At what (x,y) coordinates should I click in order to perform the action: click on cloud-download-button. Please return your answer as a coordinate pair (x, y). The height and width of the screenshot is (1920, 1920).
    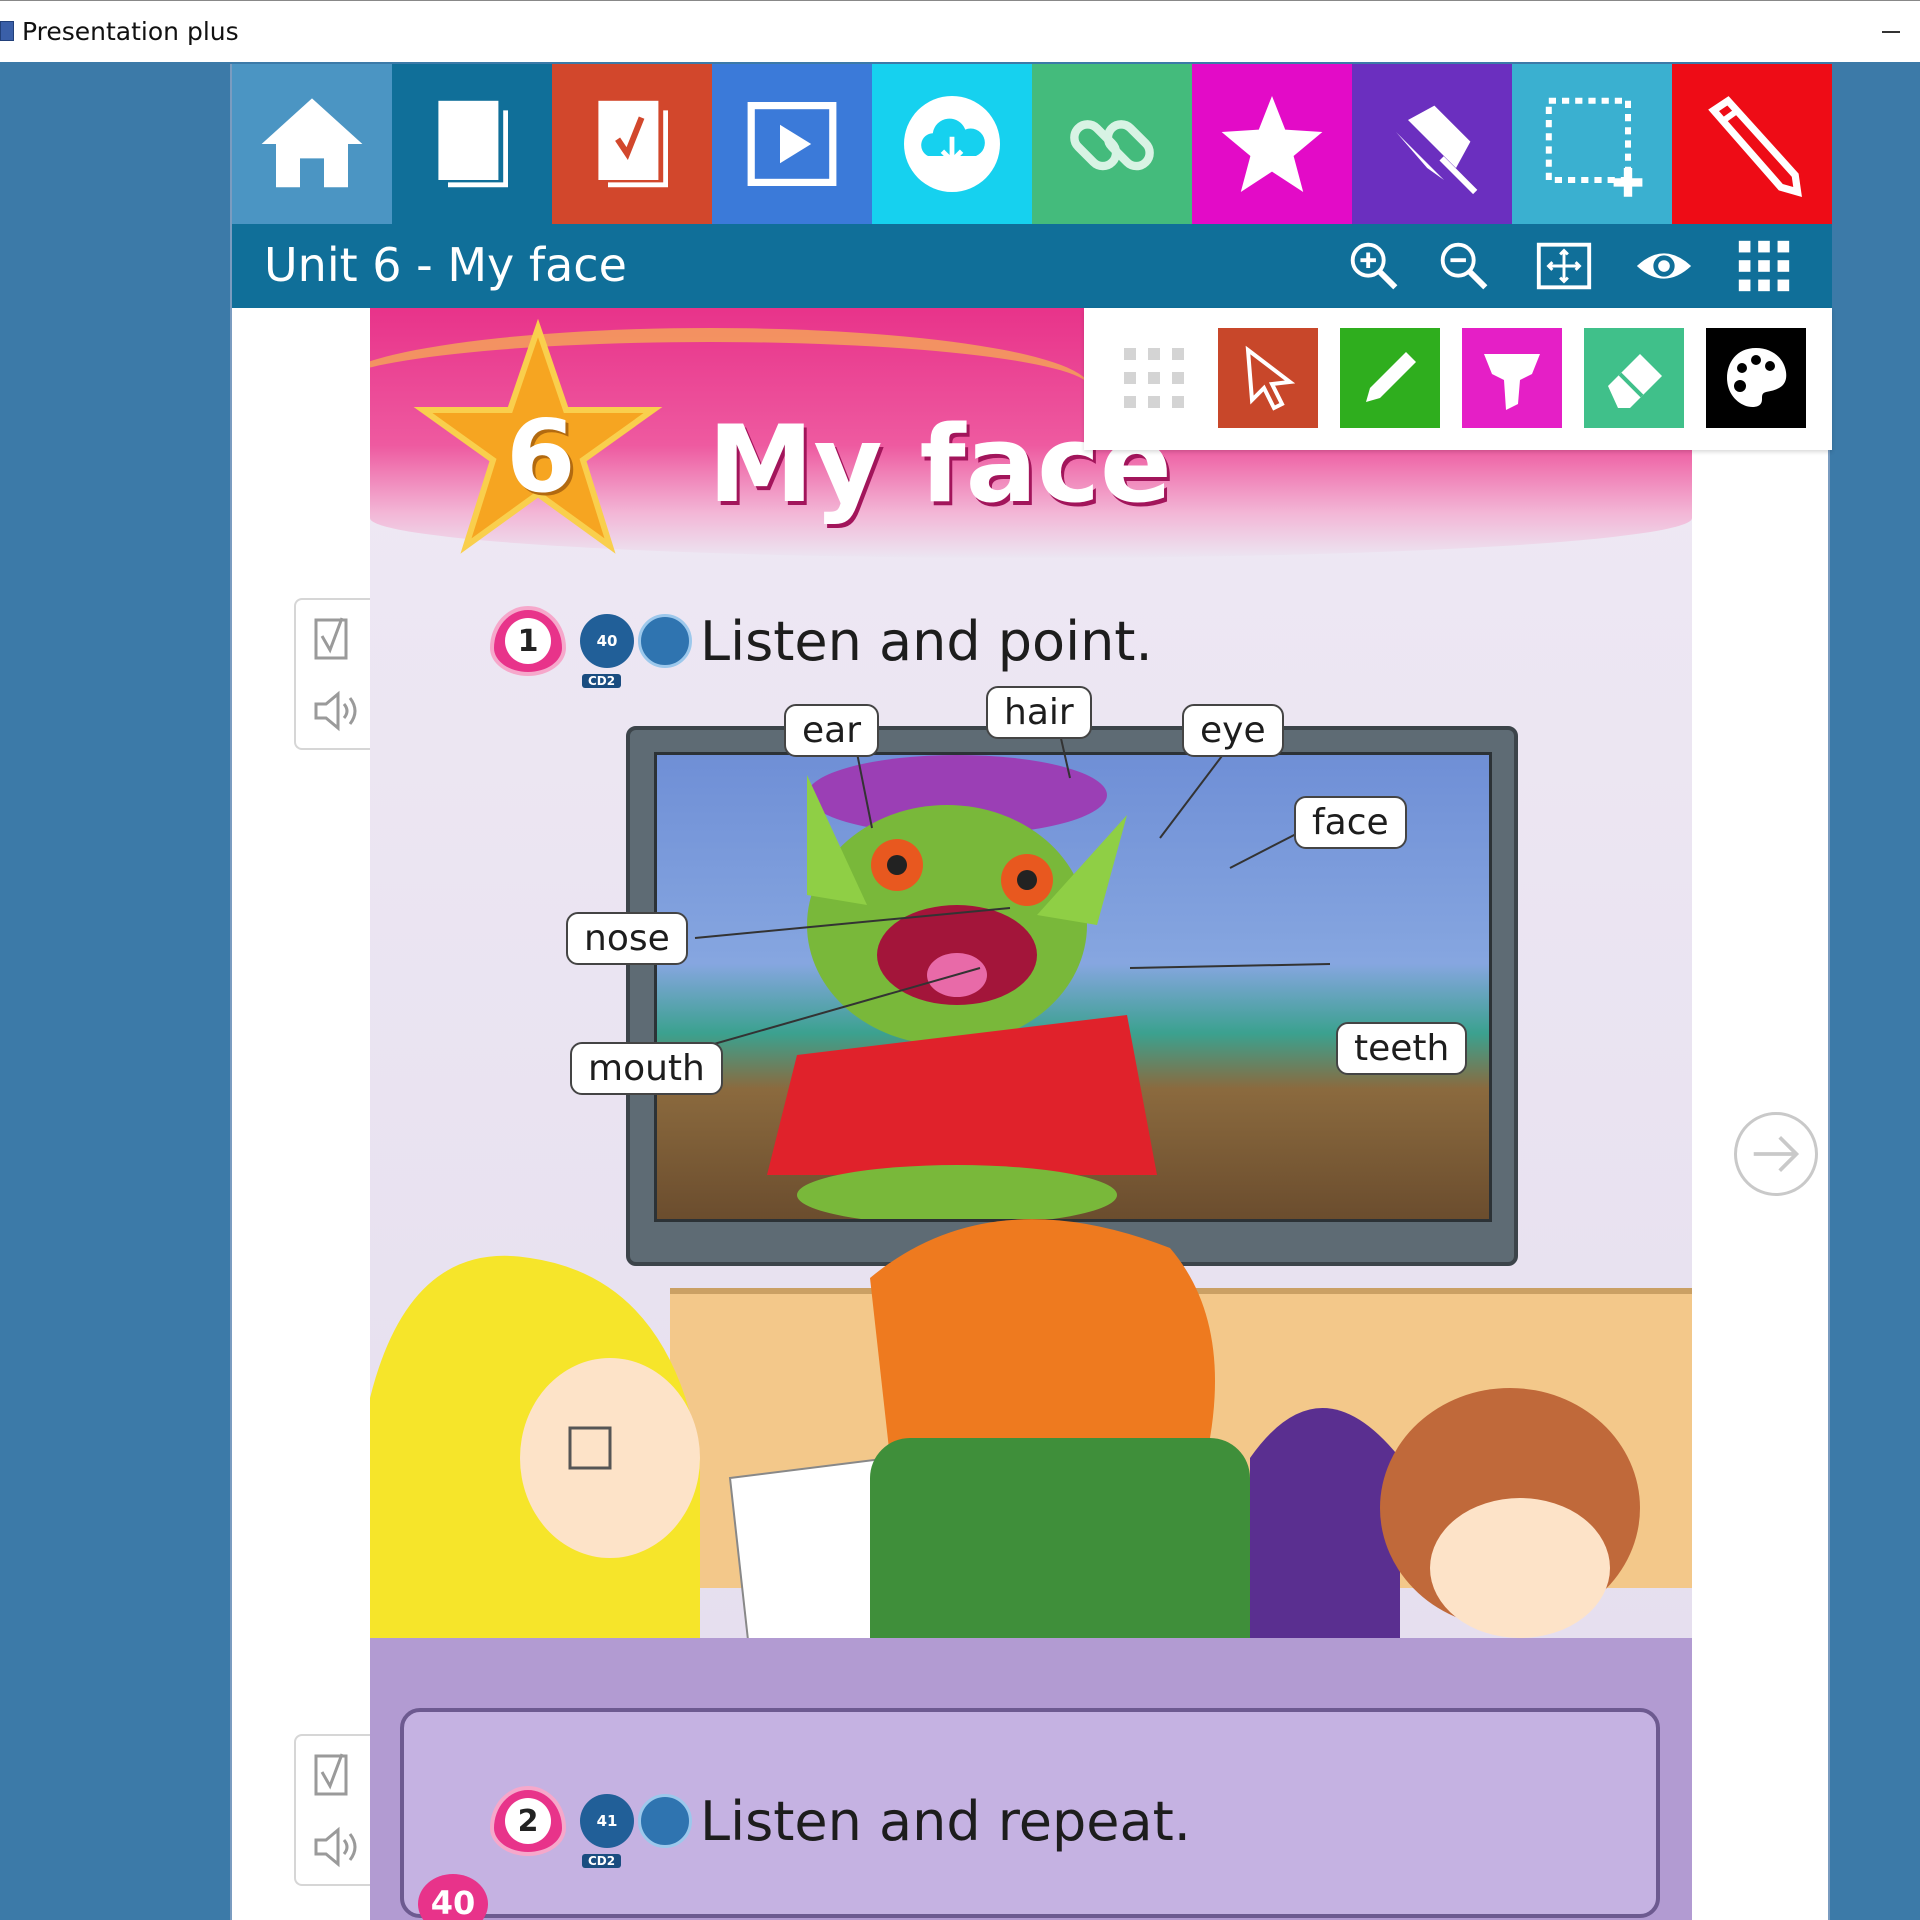
    Looking at the image, I should click on (952, 144).